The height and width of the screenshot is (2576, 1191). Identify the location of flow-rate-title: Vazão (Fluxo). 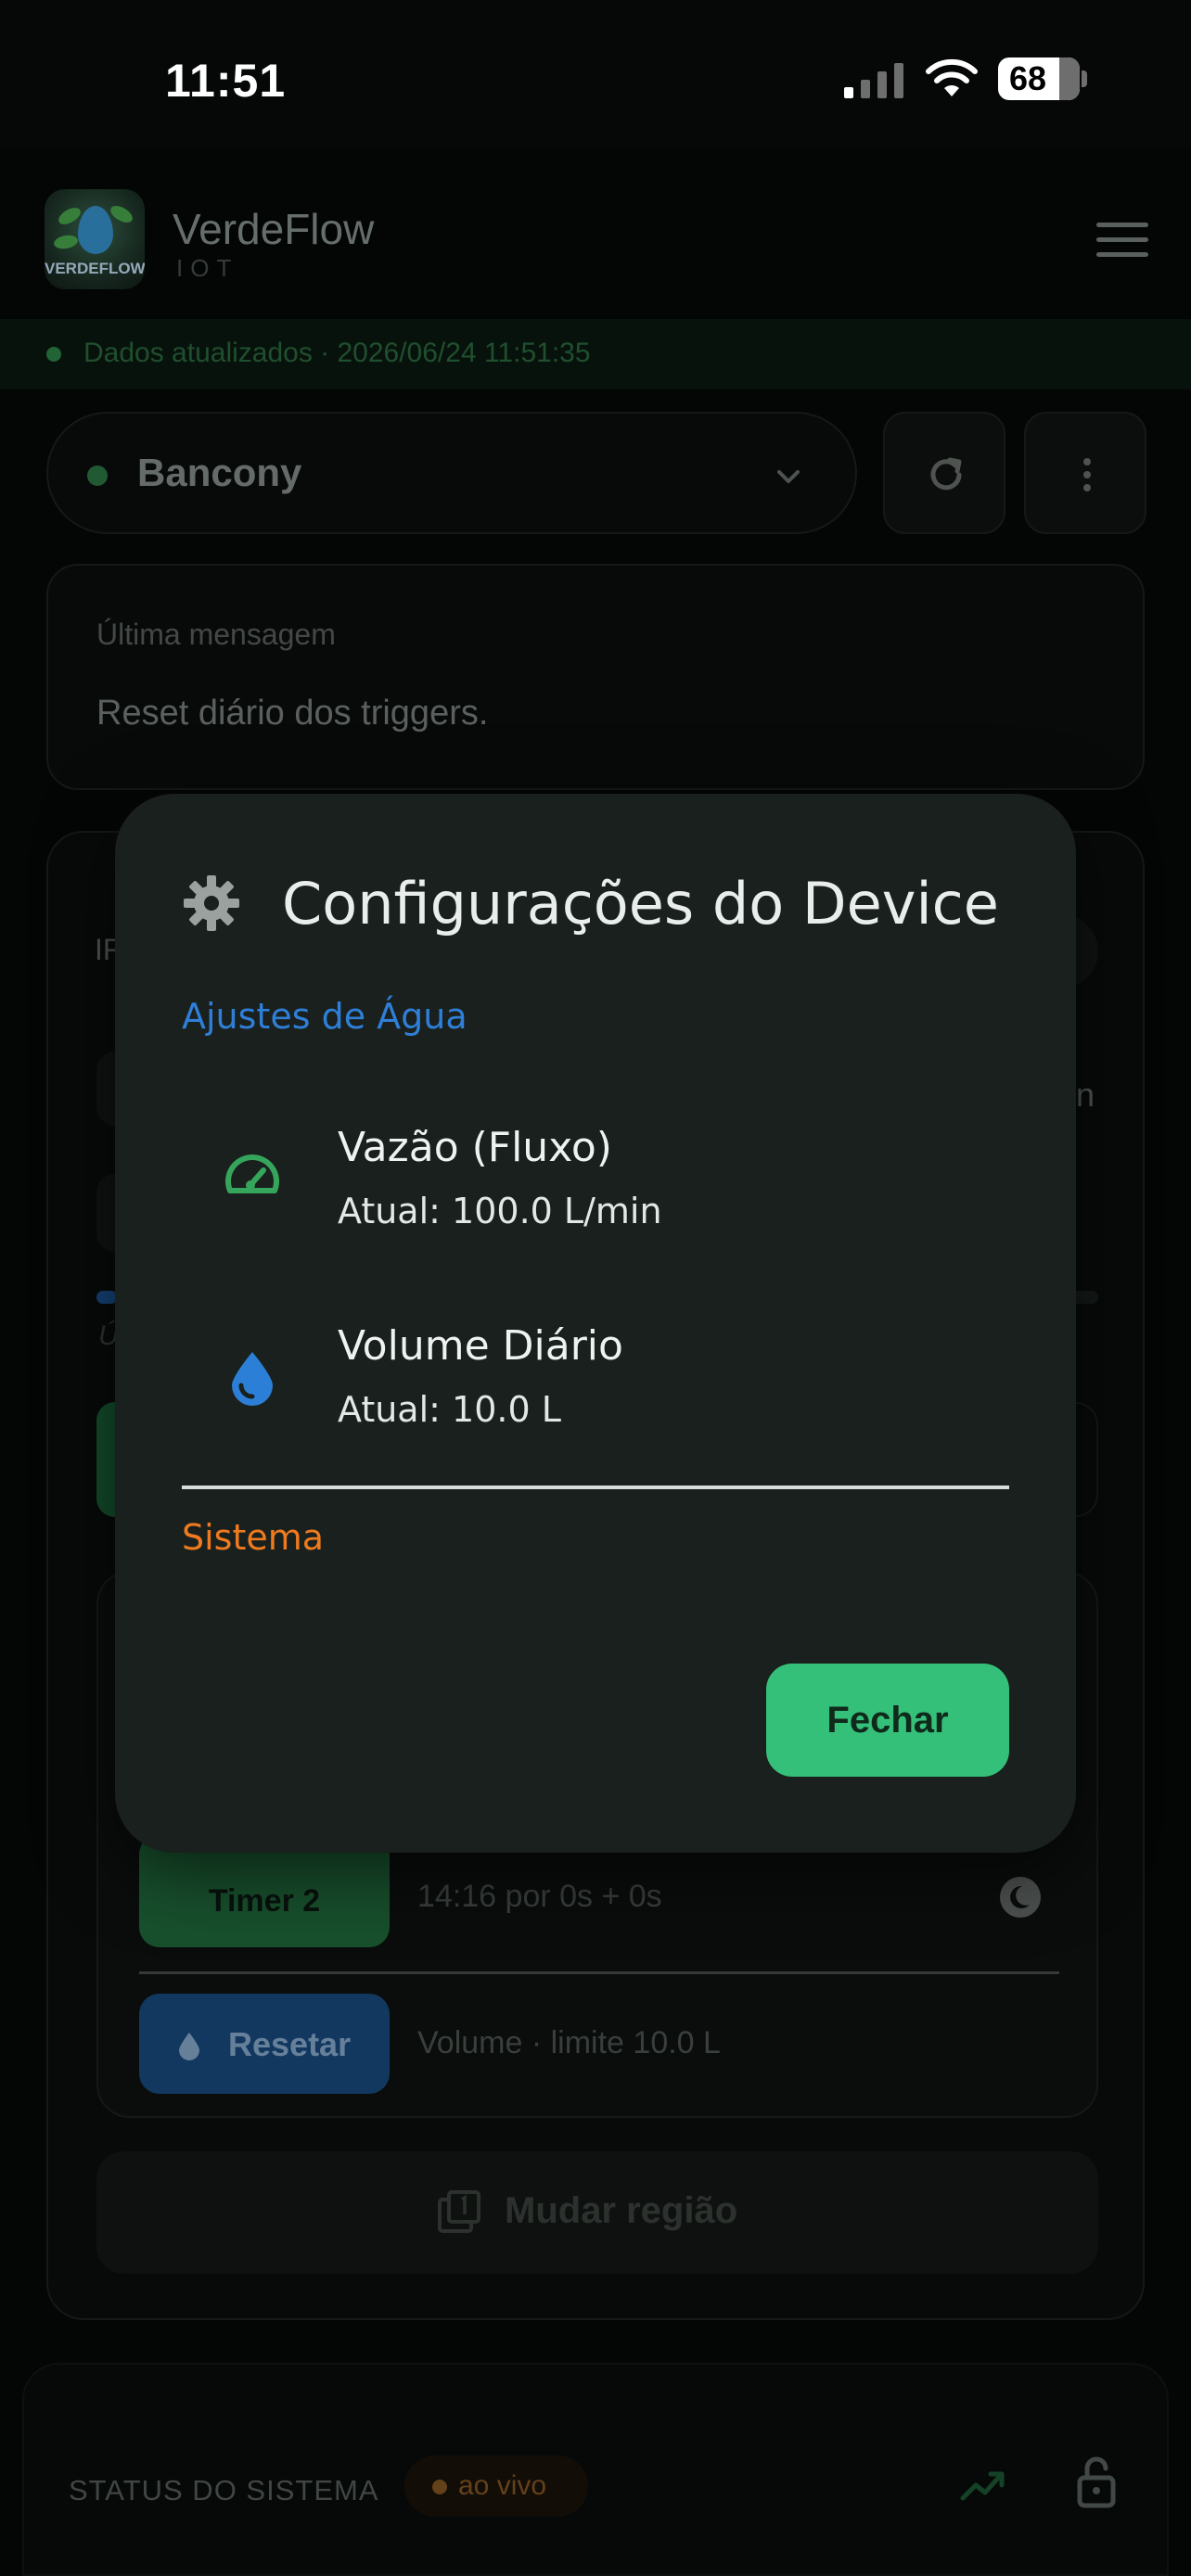
(475, 1147).